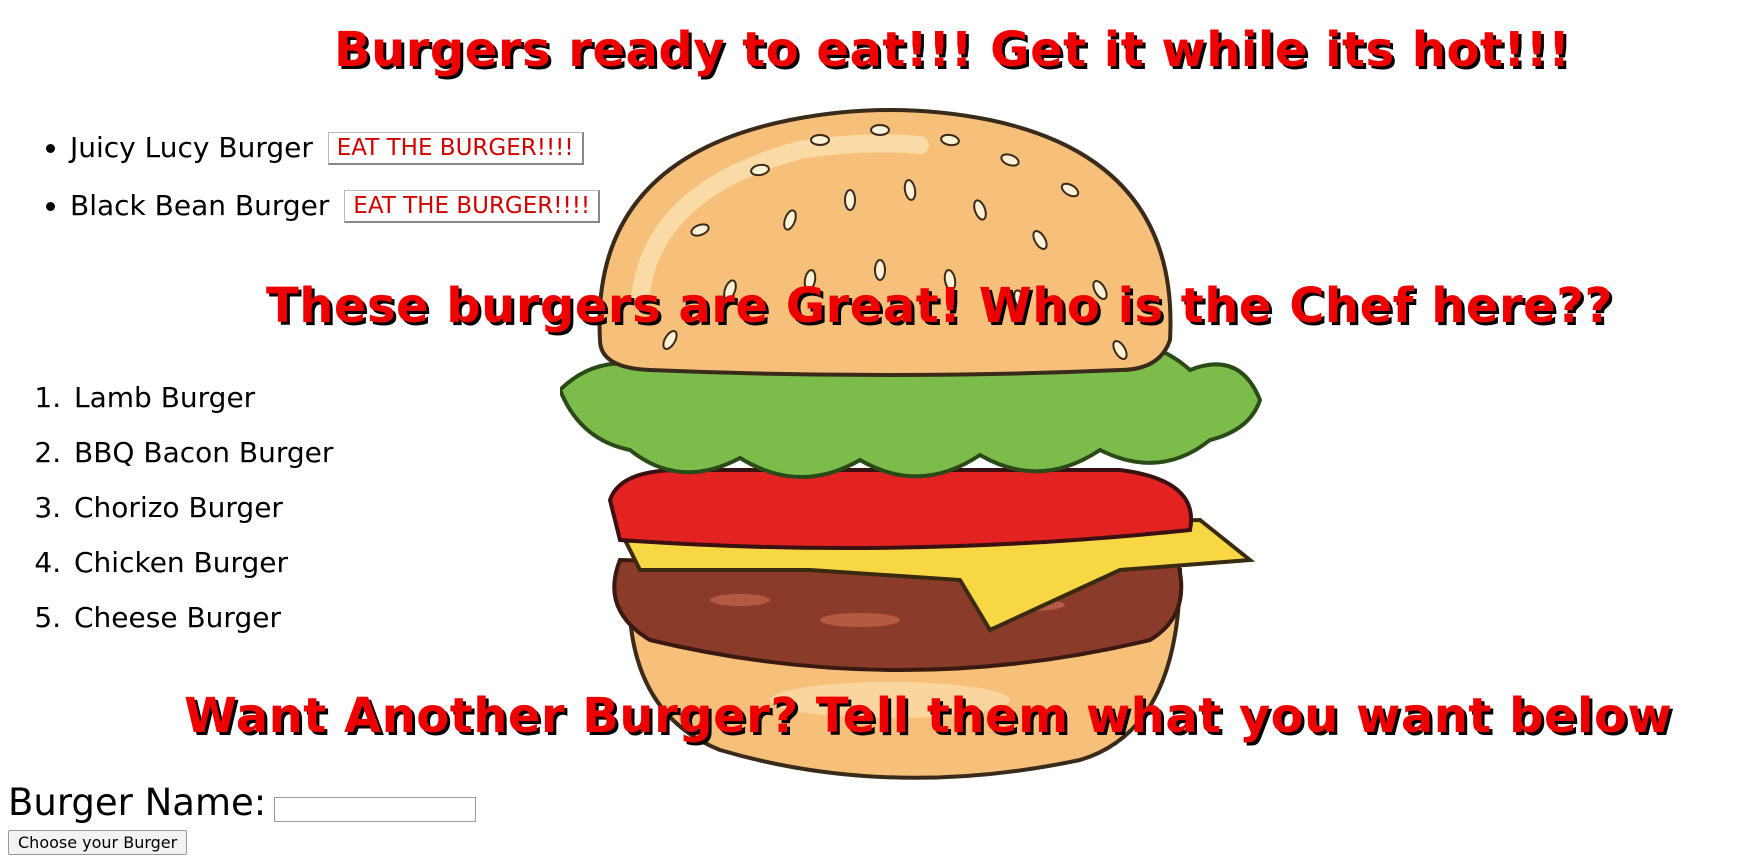  I want to click on list-item: Cheese Burger, so click(201, 625).